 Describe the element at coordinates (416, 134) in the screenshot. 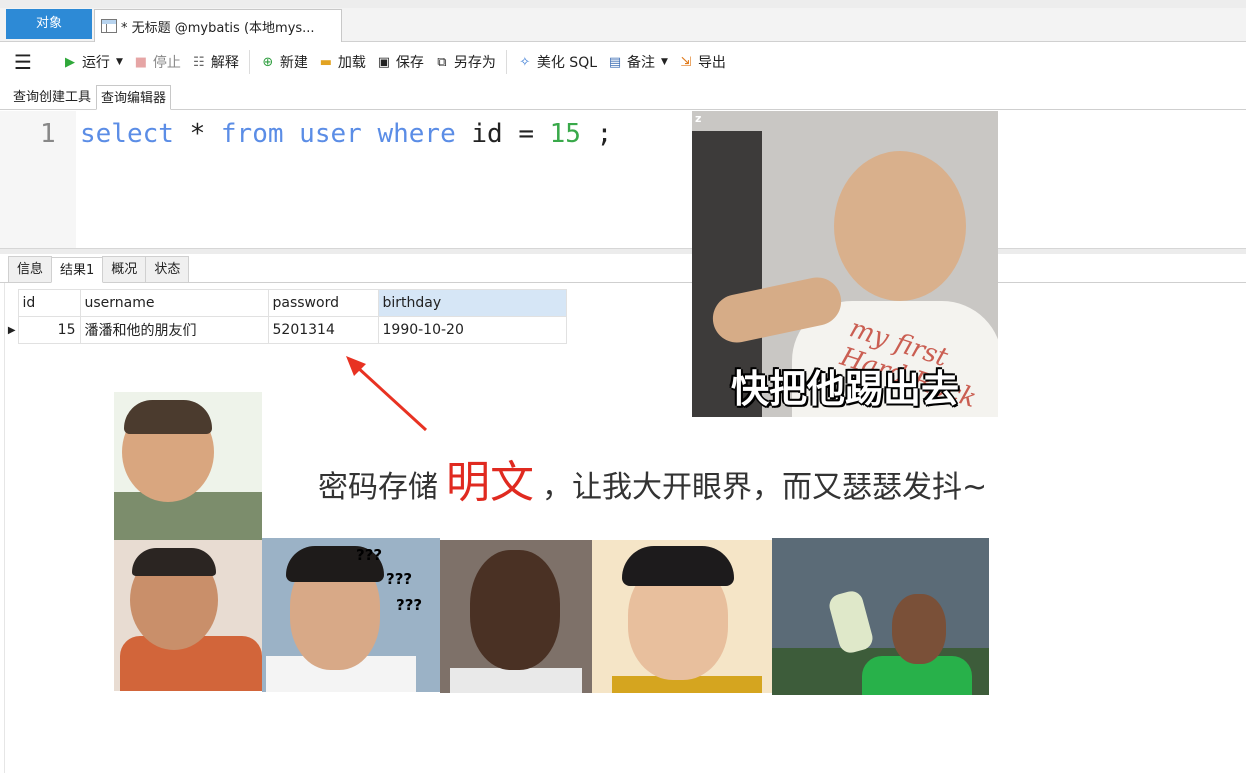

I see `keyword-where: where` at that location.